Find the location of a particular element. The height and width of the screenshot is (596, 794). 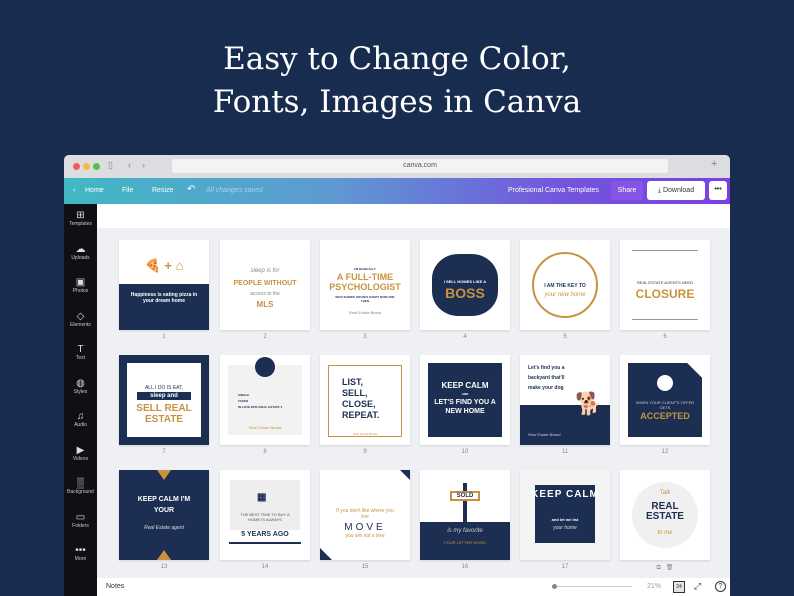

page-count-button: 24 is located at coordinates (679, 587).